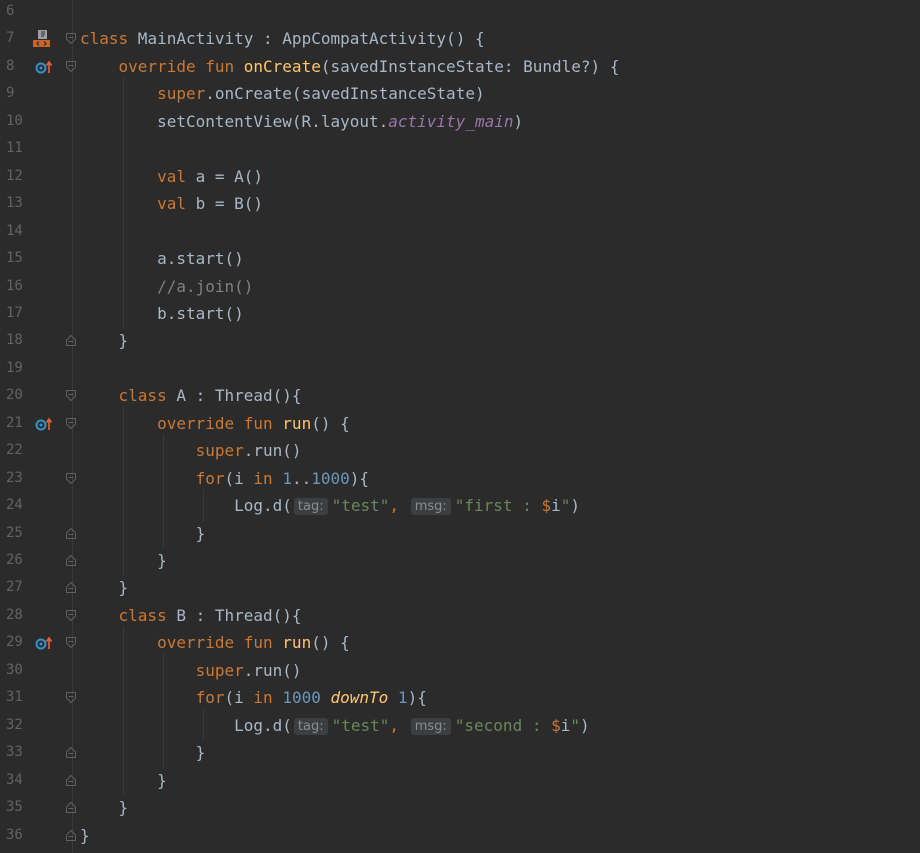 This screenshot has width=920, height=853. I want to click on line-number: 21, so click(14, 423).